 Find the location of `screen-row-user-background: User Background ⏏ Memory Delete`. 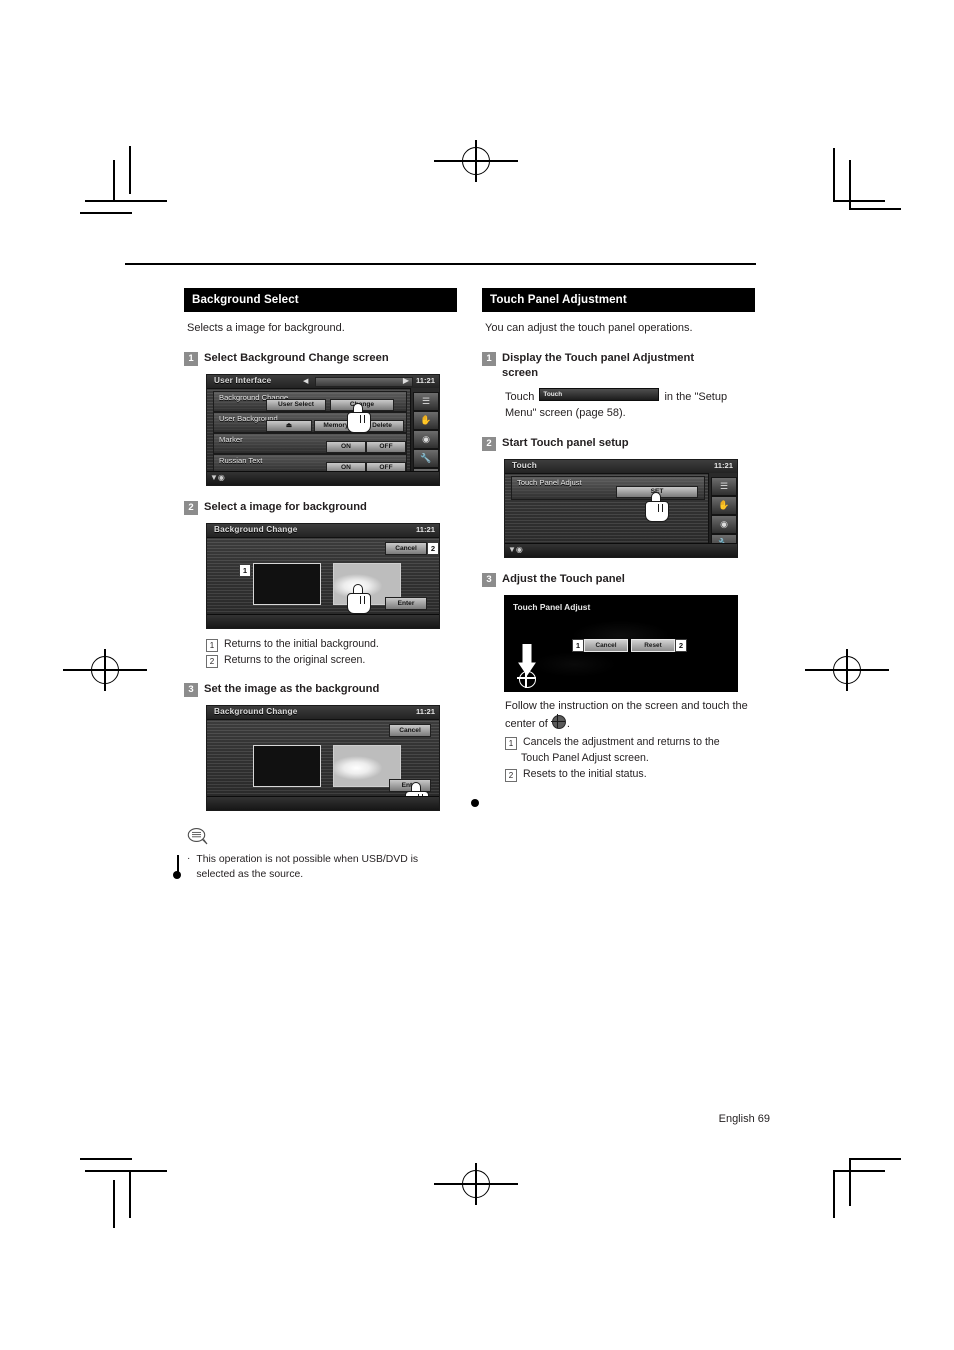

screen-row-user-background: User Background ⏏ Memory Delete is located at coordinates (310, 422).